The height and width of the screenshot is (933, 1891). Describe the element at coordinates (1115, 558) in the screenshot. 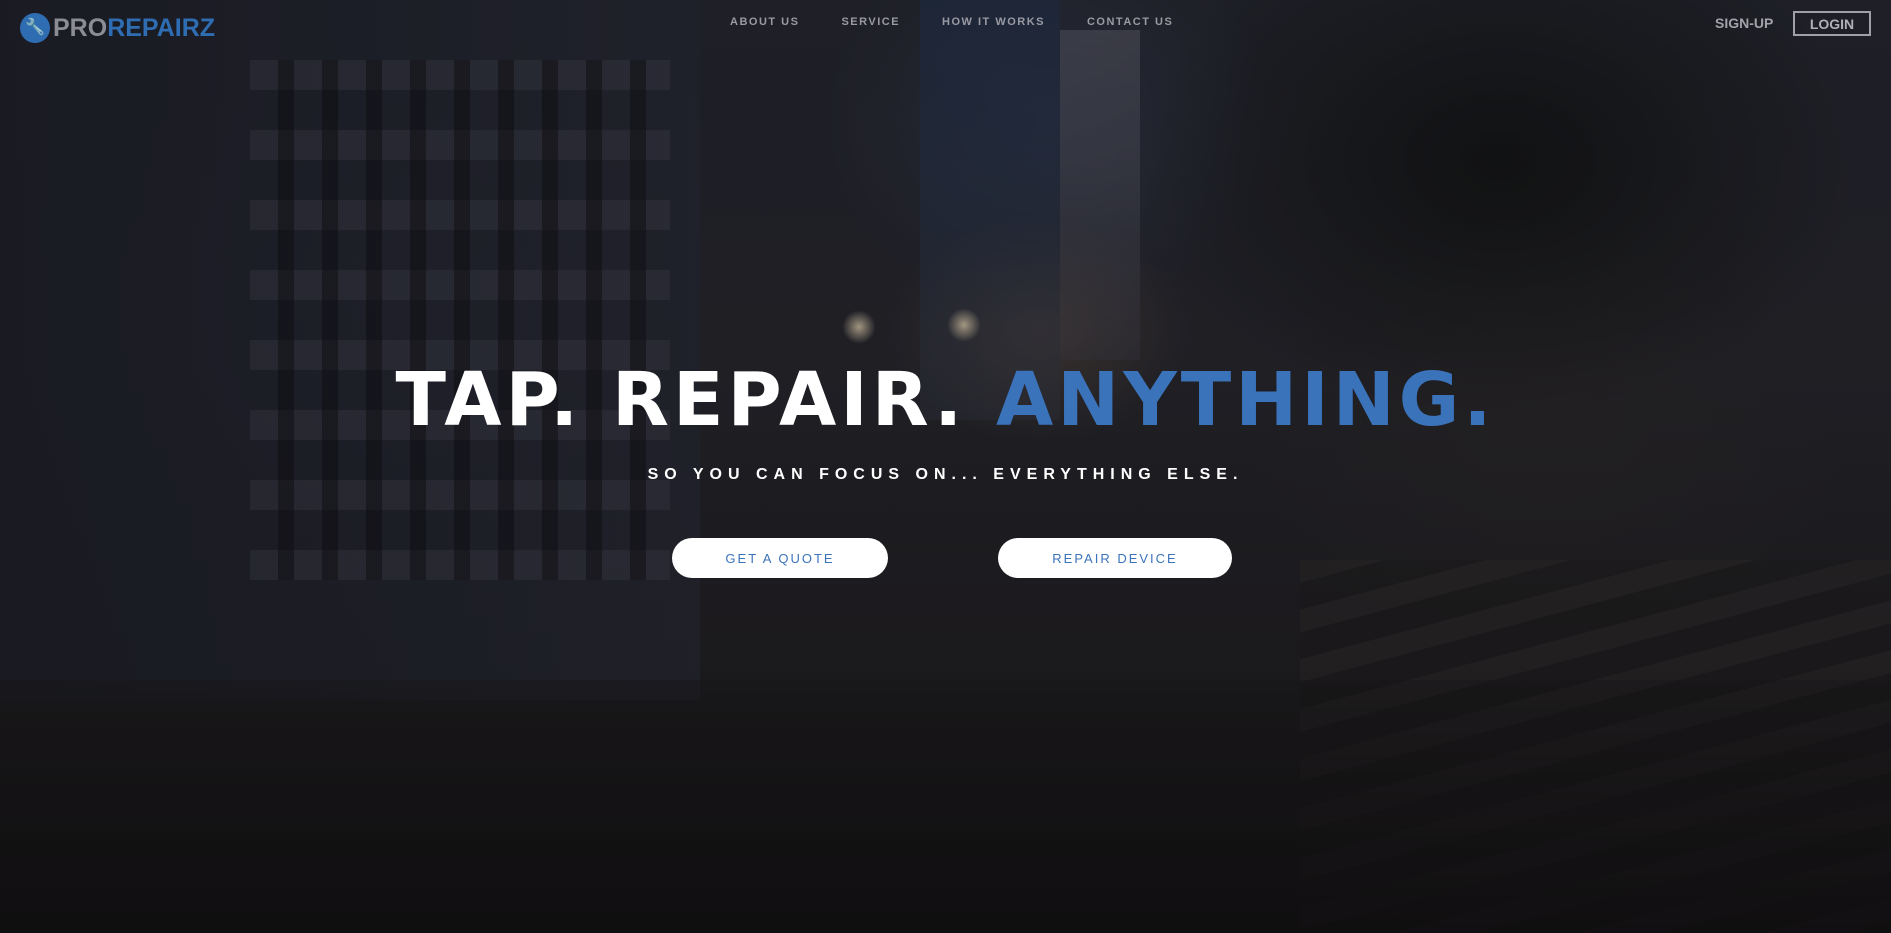

I see `repair-device-button: REPAIR DEVICE` at that location.